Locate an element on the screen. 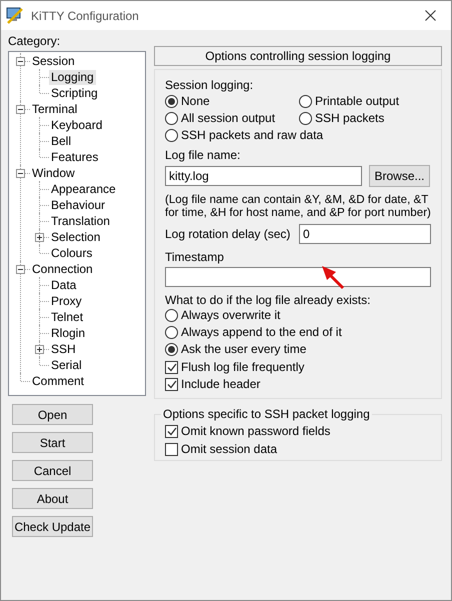 Image resolution: width=452 pixels, height=601 pixels. tree-item: Appearance is located at coordinates (83, 189).